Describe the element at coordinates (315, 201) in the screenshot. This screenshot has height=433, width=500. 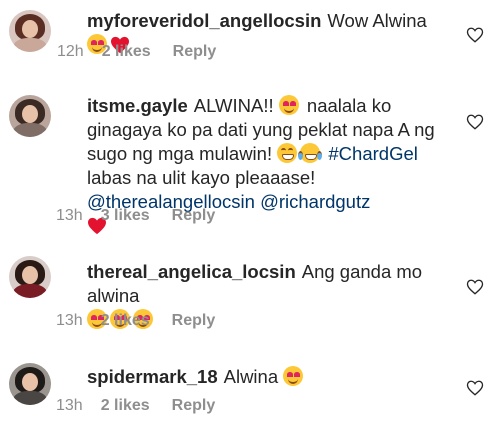
I see `mention-link: @richardgutz` at that location.